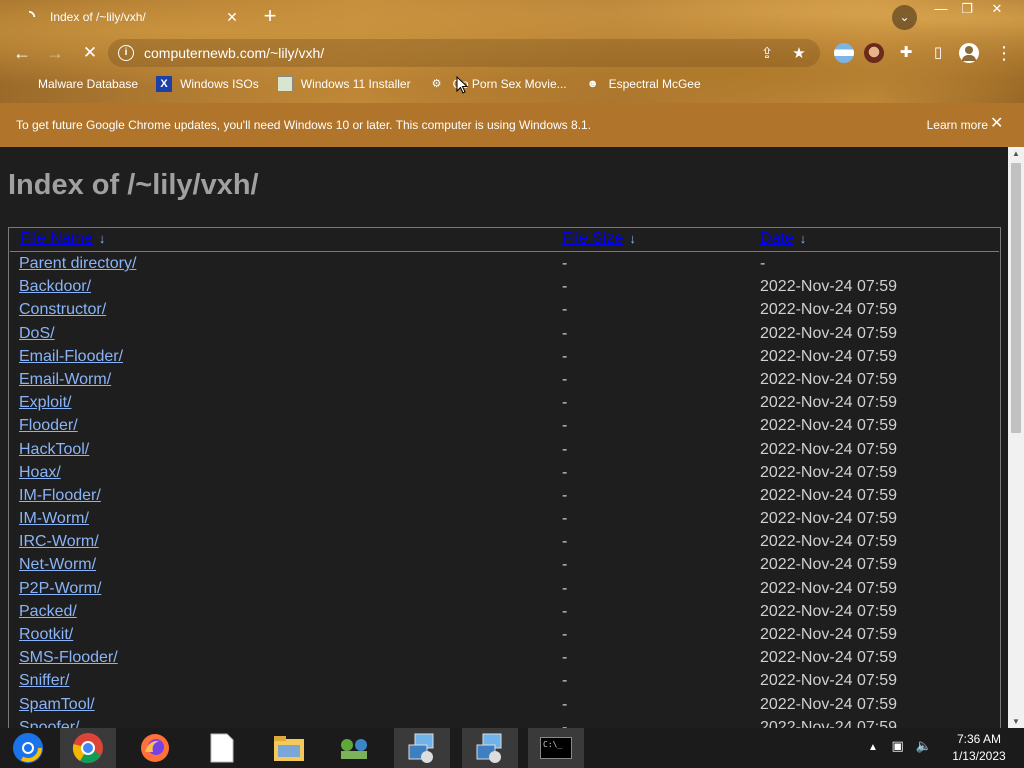 The height and width of the screenshot is (768, 1024). I want to click on bookmark-malware-database: Malware Database, so click(76, 84).